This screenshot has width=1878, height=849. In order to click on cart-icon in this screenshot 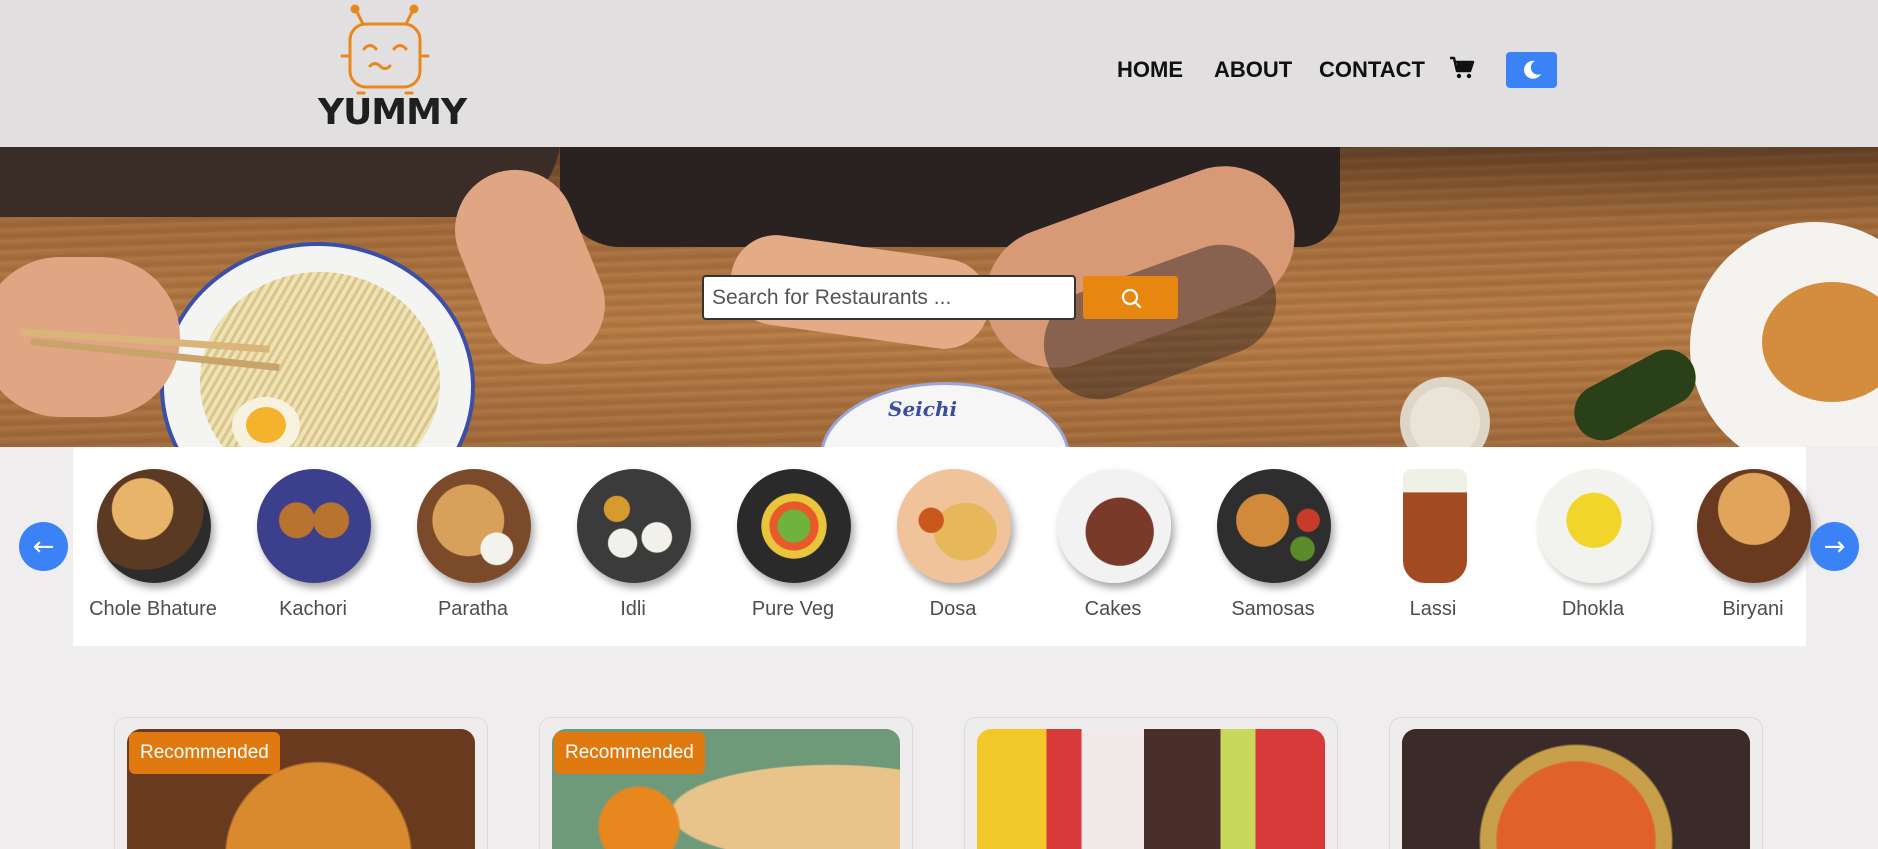, I will do `click(1462, 67)`.